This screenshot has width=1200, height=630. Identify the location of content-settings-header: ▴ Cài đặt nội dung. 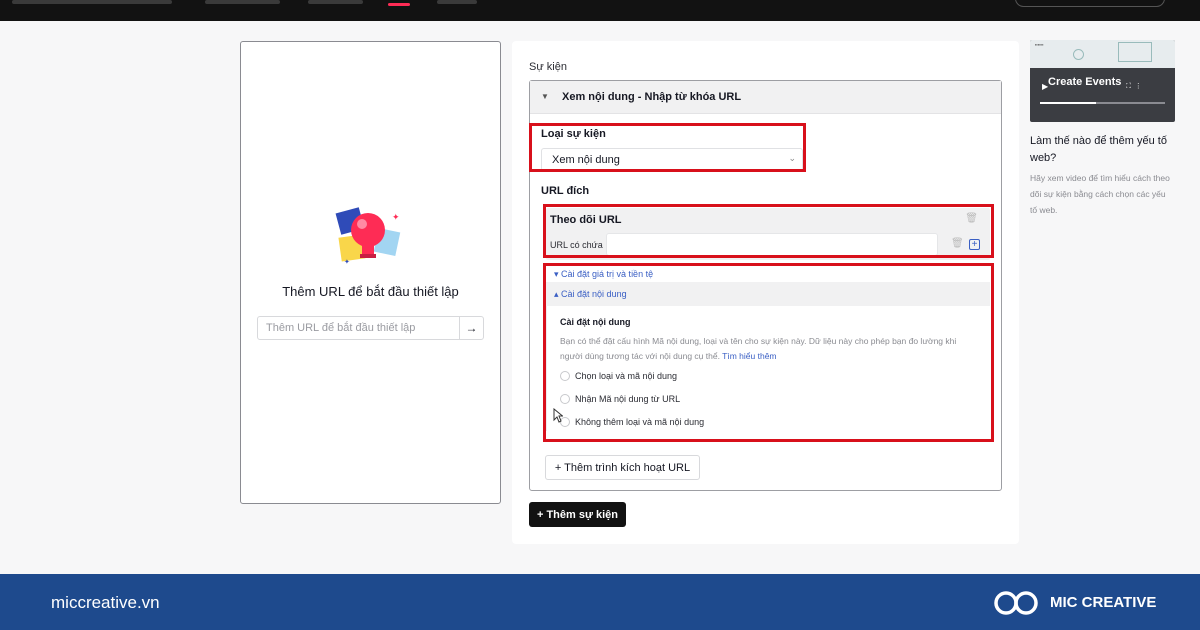
(768, 294).